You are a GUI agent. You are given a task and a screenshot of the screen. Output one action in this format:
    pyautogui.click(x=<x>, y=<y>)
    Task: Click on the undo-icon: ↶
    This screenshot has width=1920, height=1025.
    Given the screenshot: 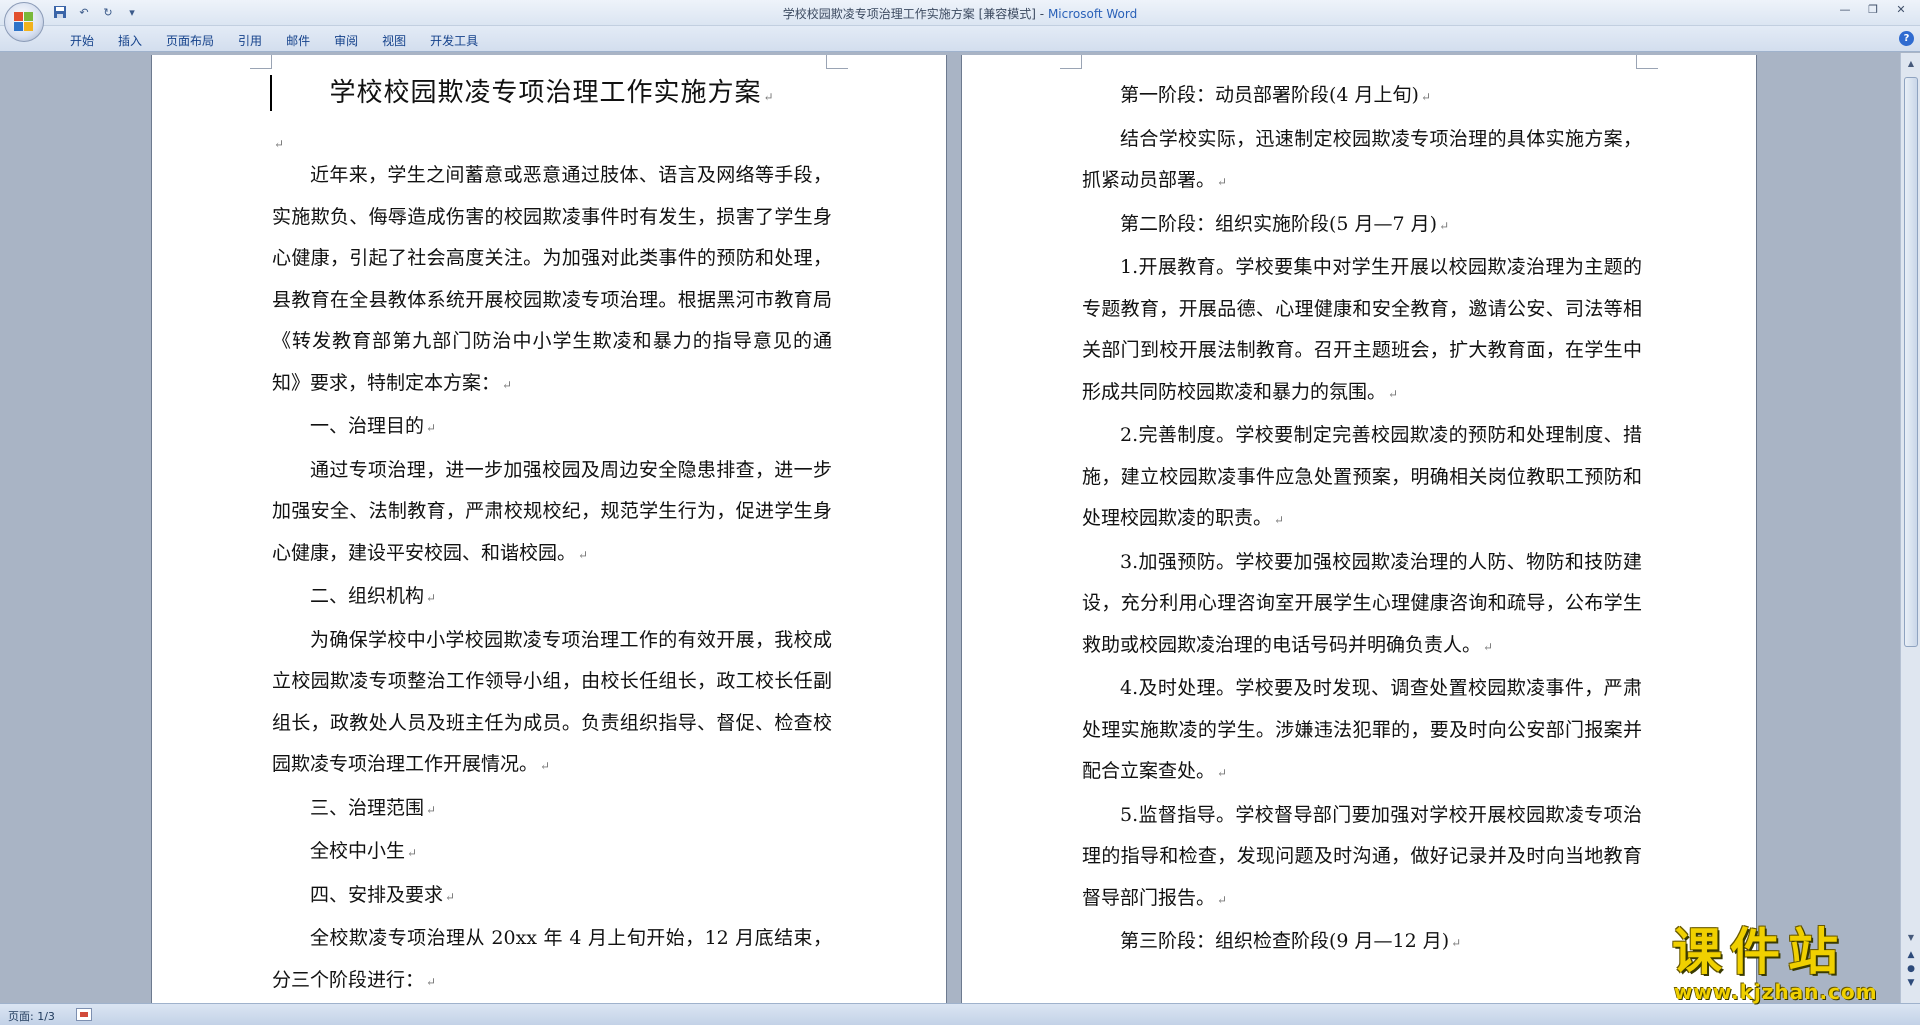 What is the action you would take?
    pyautogui.click(x=84, y=12)
    